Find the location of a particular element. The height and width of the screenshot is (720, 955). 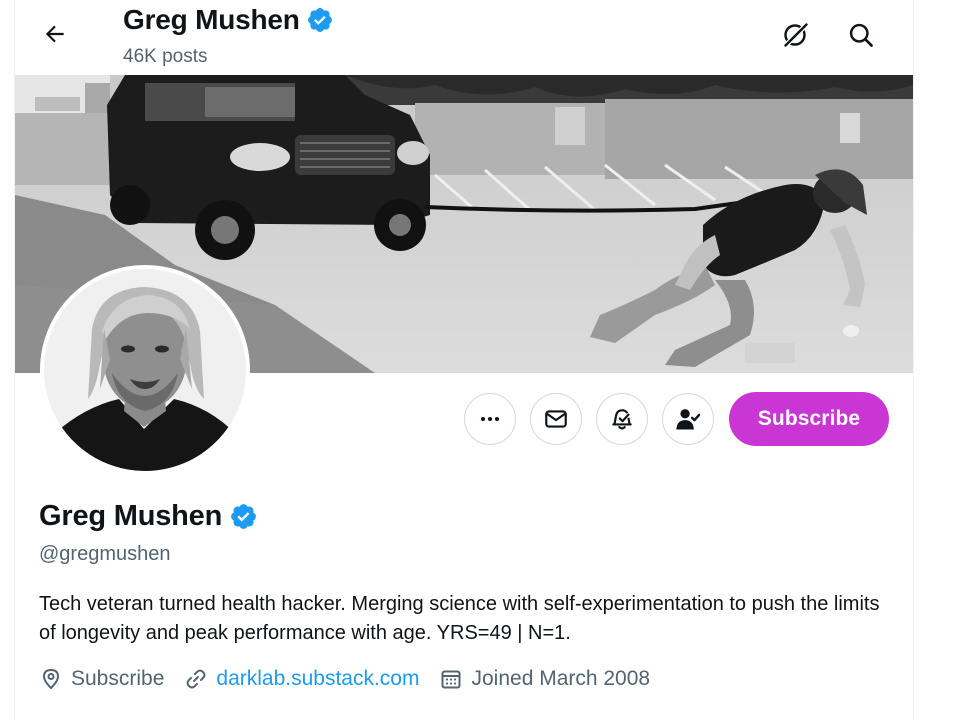

avatar-border is located at coordinates (145, 370).